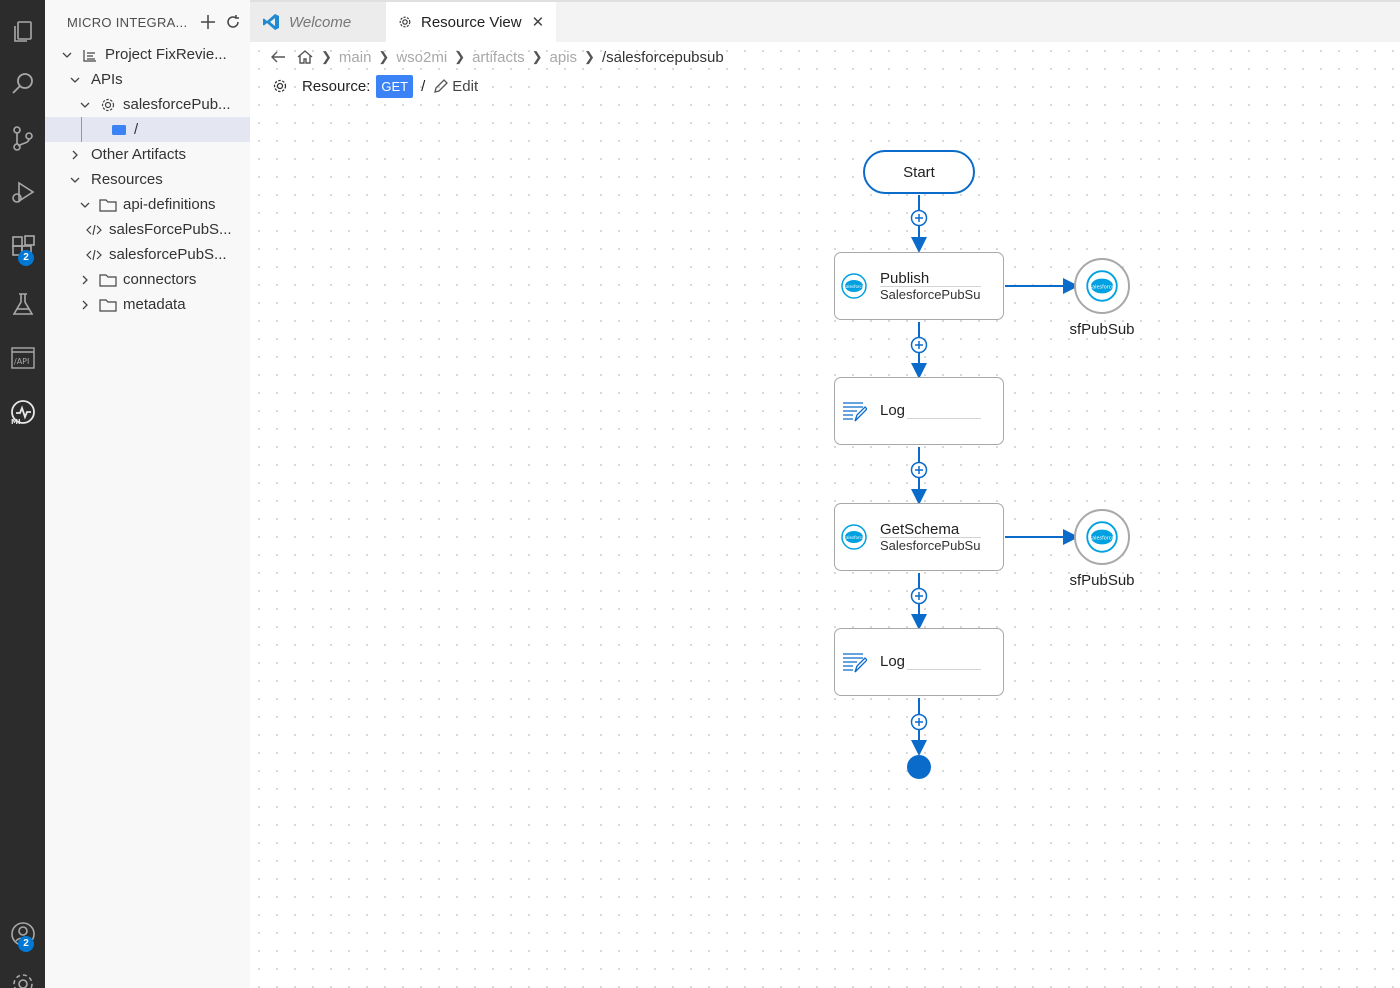  I want to click on vscode-icon, so click(271, 22).